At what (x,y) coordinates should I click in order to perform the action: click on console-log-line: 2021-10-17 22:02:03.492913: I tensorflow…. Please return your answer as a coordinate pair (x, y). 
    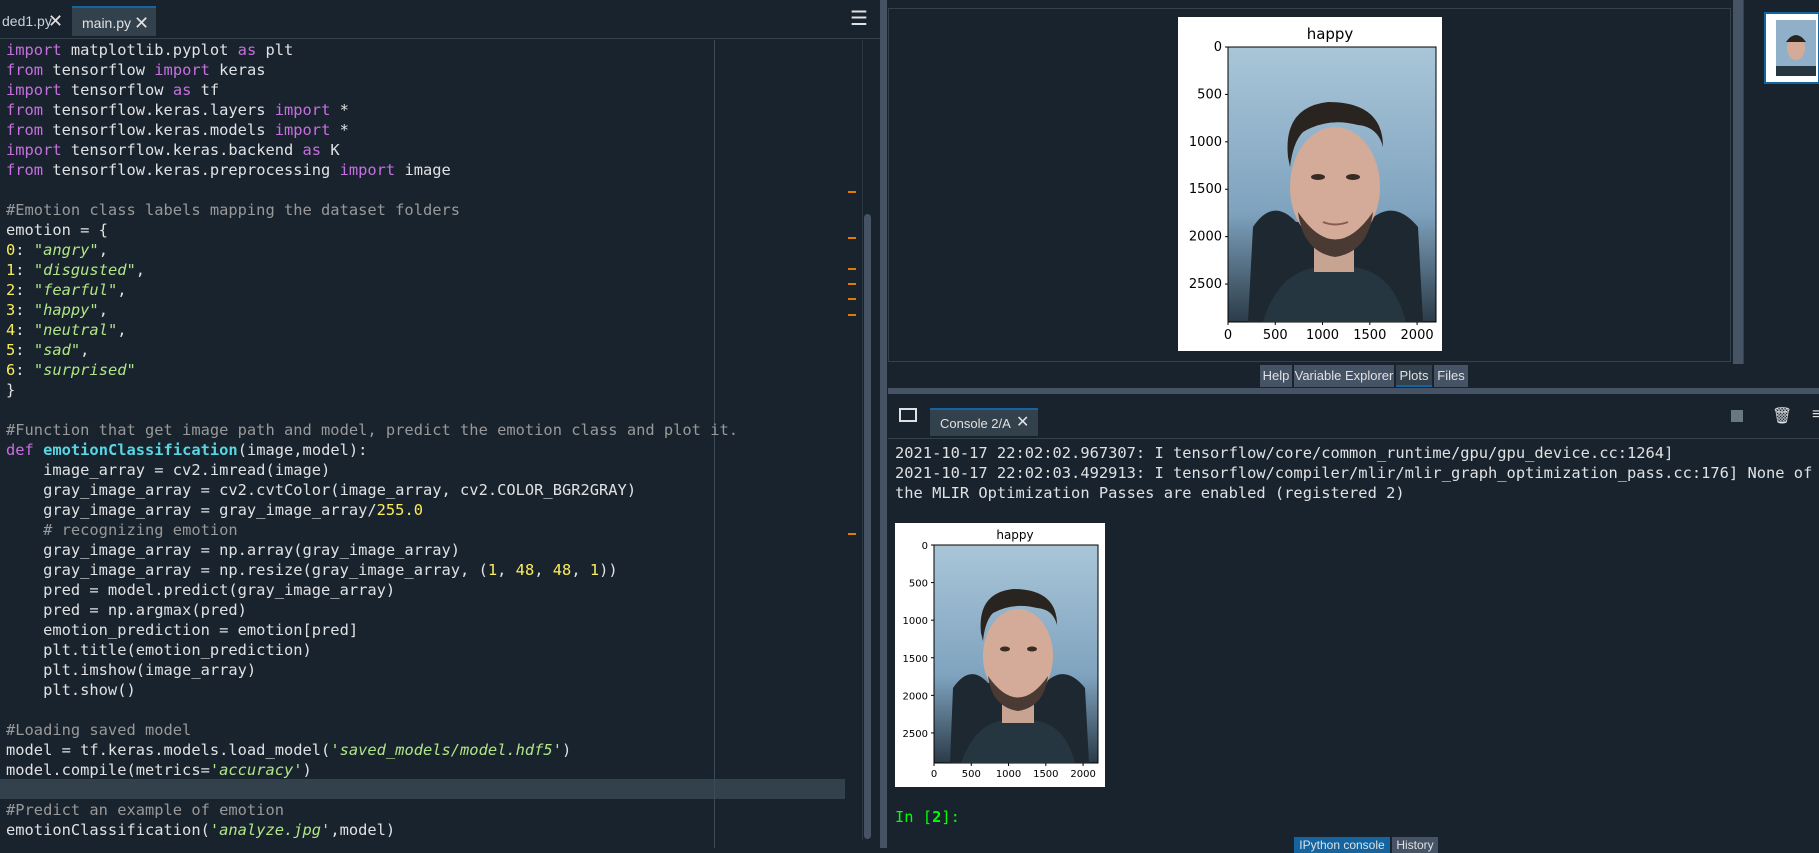
    Looking at the image, I should click on (1354, 473).